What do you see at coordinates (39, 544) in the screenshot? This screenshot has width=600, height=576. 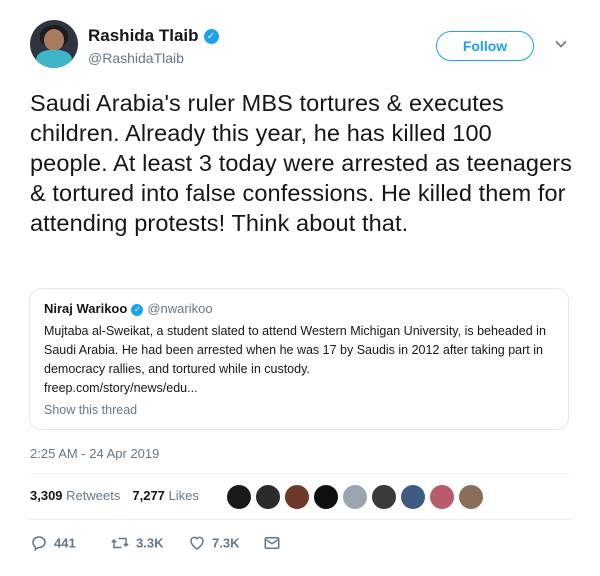 I see `reply-icon` at bounding box center [39, 544].